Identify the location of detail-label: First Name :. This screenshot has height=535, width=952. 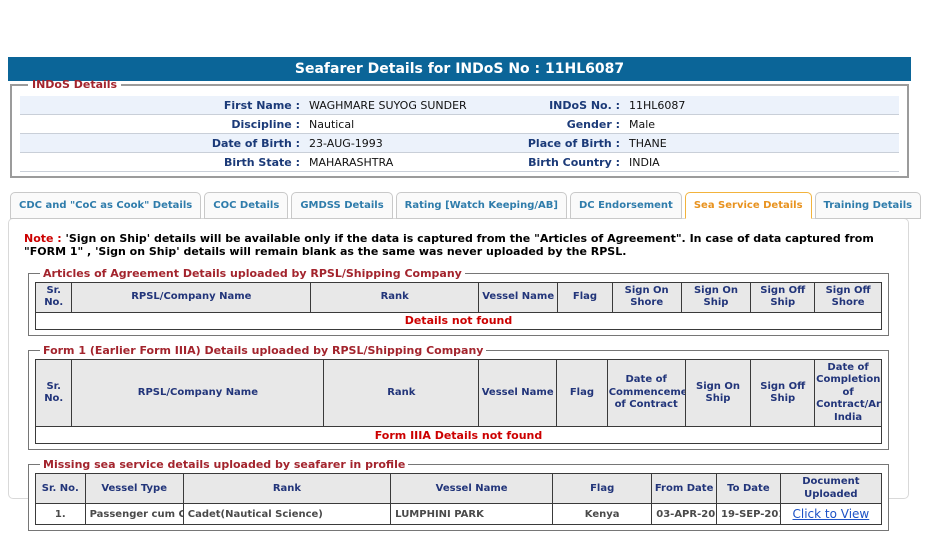
(261, 105).